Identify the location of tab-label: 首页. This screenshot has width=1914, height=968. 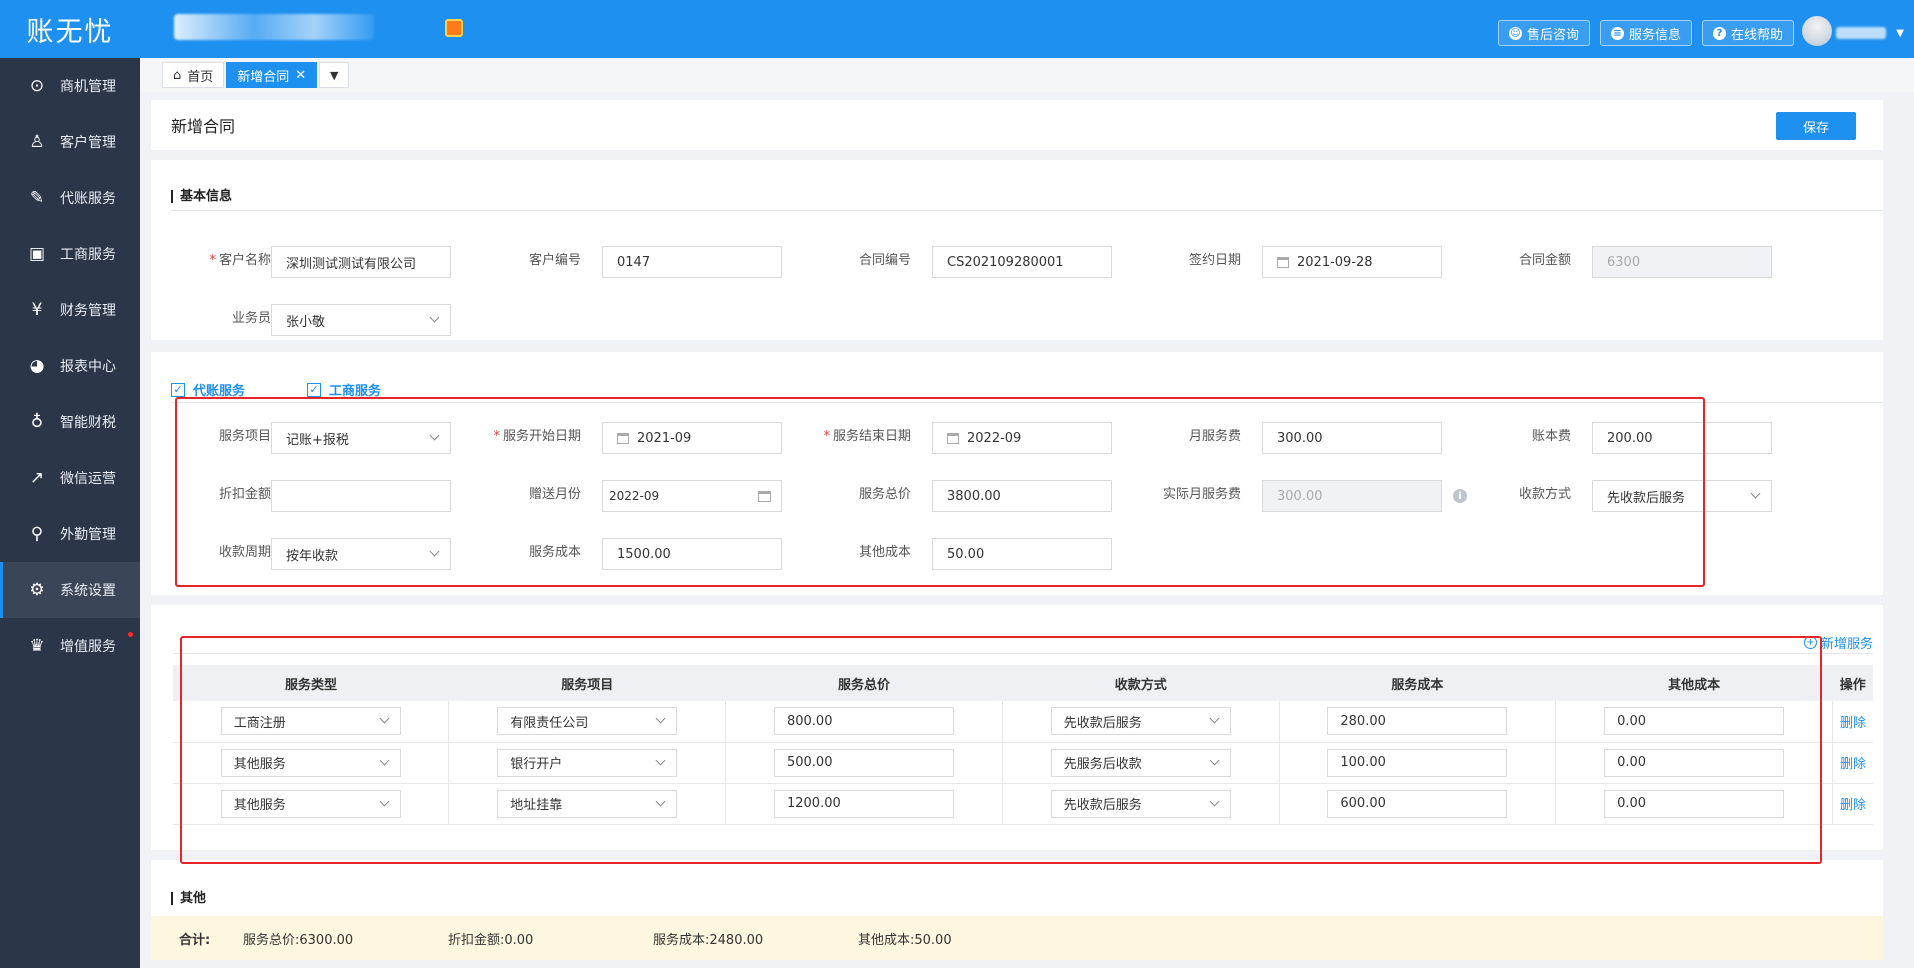
(200, 77).